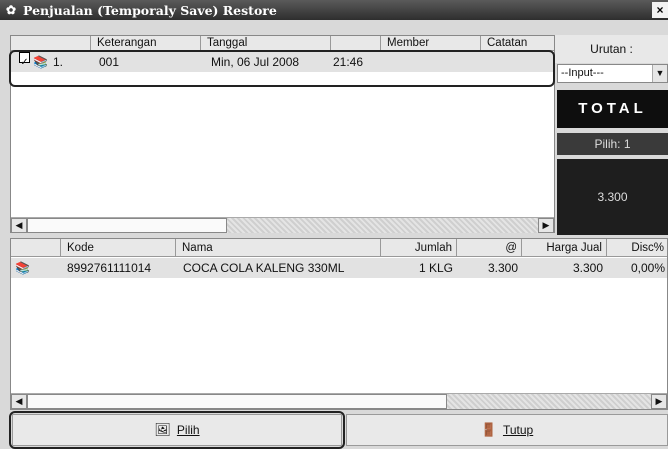  I want to click on pilih-button-label: Pilih, so click(188, 430).